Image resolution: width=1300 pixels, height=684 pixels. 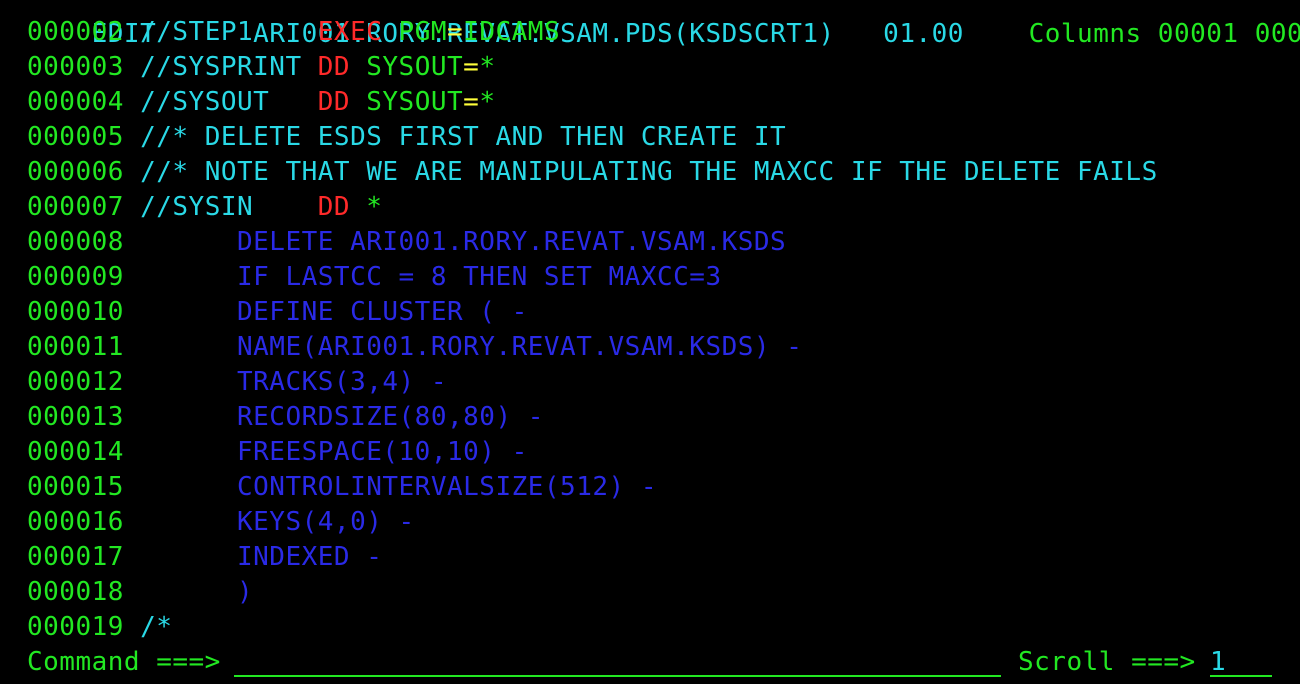 I want to click on line-number: 000002, so click(x=75, y=32).